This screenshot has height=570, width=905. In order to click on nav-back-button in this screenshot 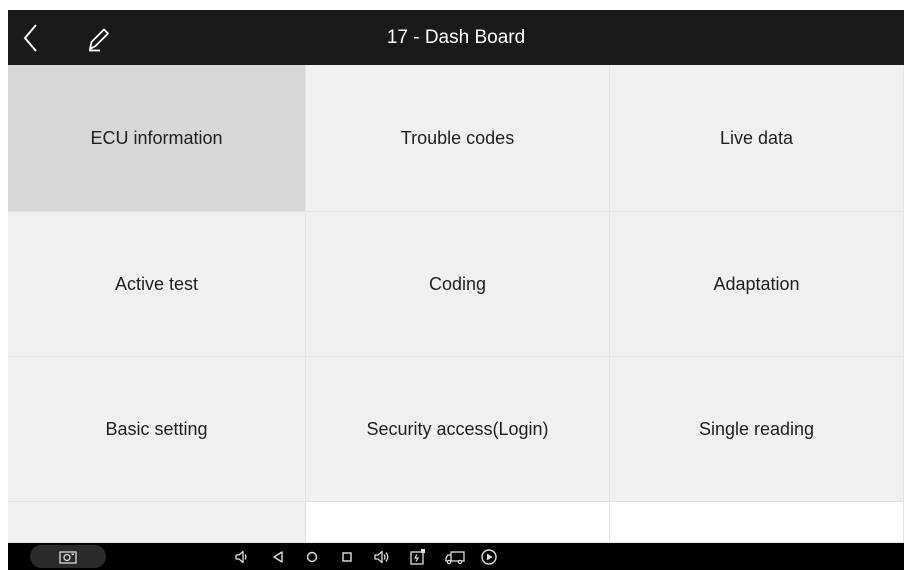, I will do `click(278, 556)`.